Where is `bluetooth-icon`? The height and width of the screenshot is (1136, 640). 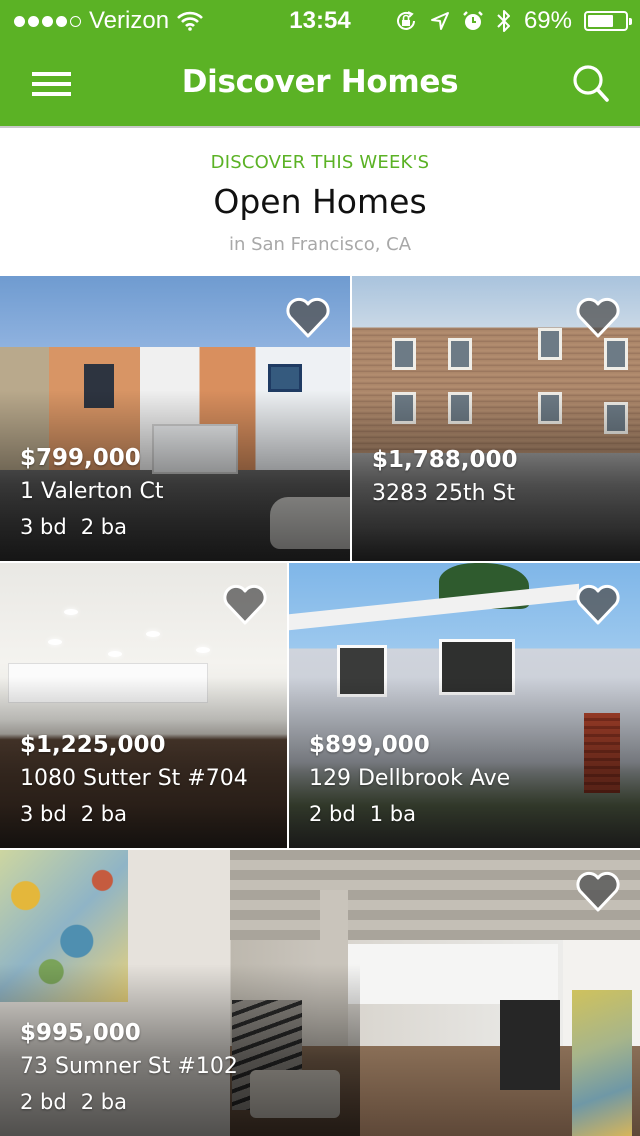
bluetooth-icon is located at coordinates (504, 21).